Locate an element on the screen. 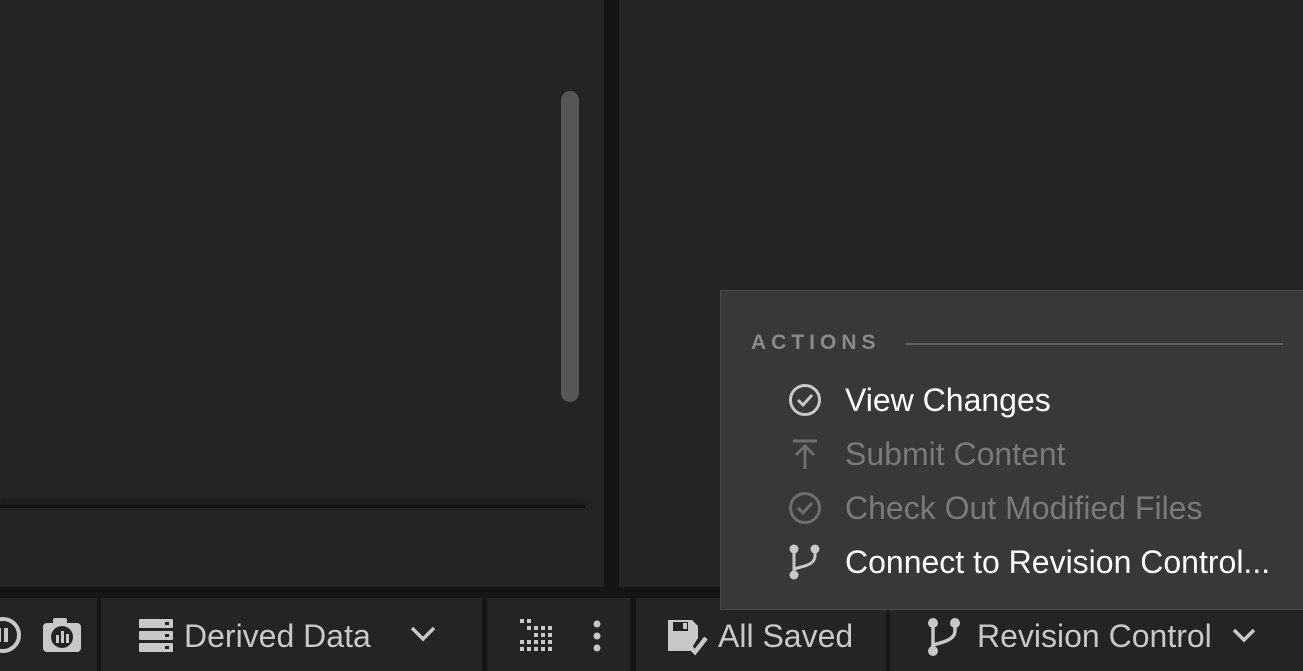  insights-capture-icon is located at coordinates (62, 635).